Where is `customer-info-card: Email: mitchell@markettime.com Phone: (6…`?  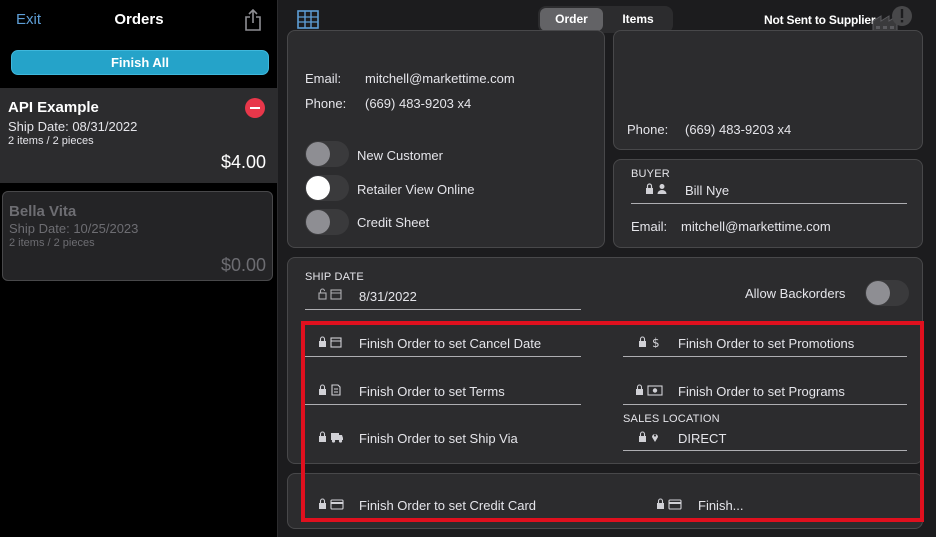 customer-info-card: Email: mitchell@markettime.com Phone: (6… is located at coordinates (446, 139).